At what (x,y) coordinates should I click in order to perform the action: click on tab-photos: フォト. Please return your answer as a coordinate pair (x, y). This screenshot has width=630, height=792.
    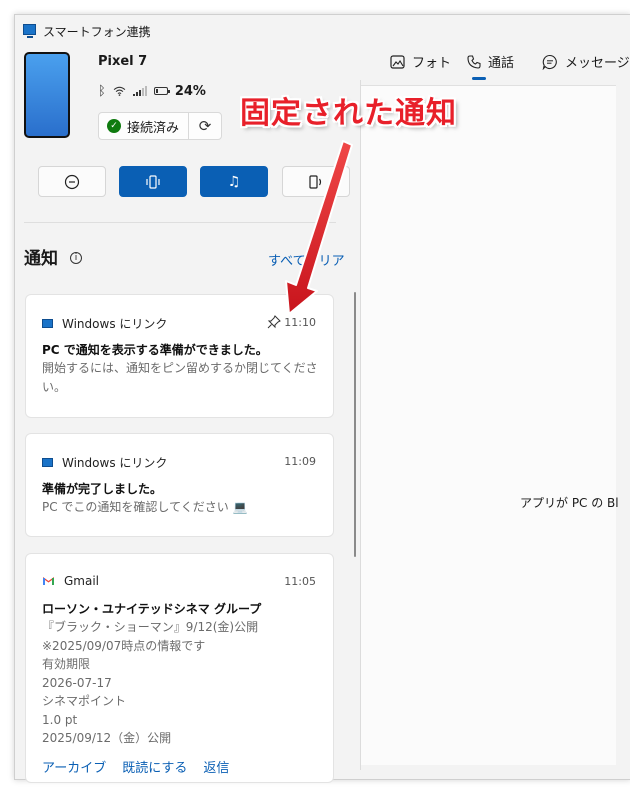
    Looking at the image, I should click on (420, 61).